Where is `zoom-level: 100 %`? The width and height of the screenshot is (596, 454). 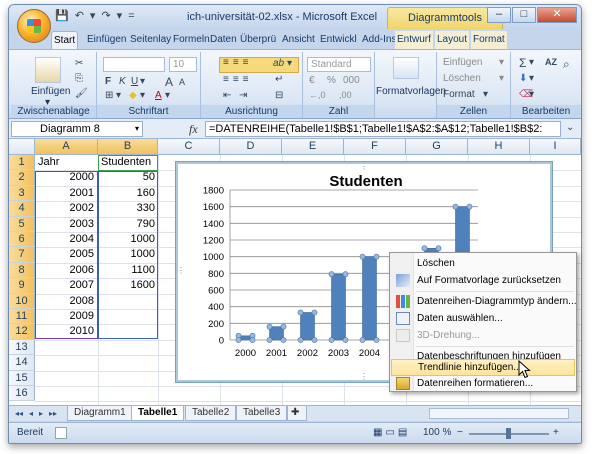
zoom-level: 100 % is located at coordinates (437, 432).